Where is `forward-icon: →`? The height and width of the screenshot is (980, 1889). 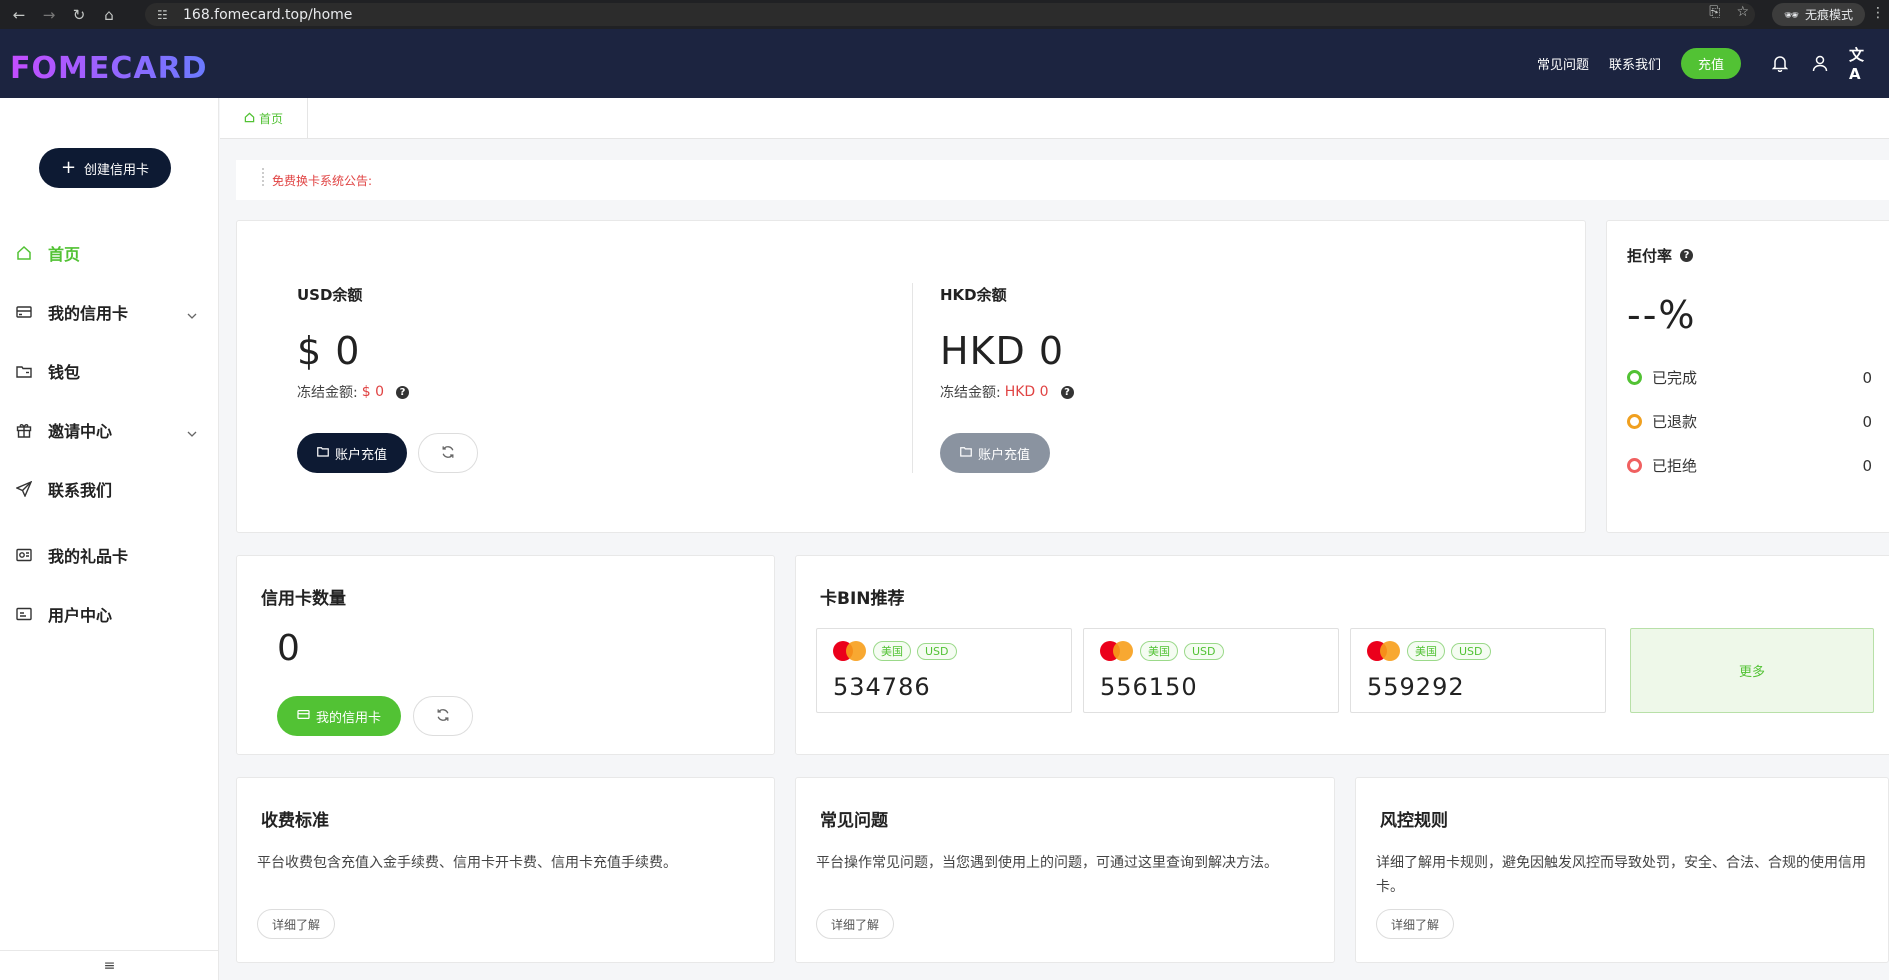
forward-icon: → is located at coordinates (49, 15).